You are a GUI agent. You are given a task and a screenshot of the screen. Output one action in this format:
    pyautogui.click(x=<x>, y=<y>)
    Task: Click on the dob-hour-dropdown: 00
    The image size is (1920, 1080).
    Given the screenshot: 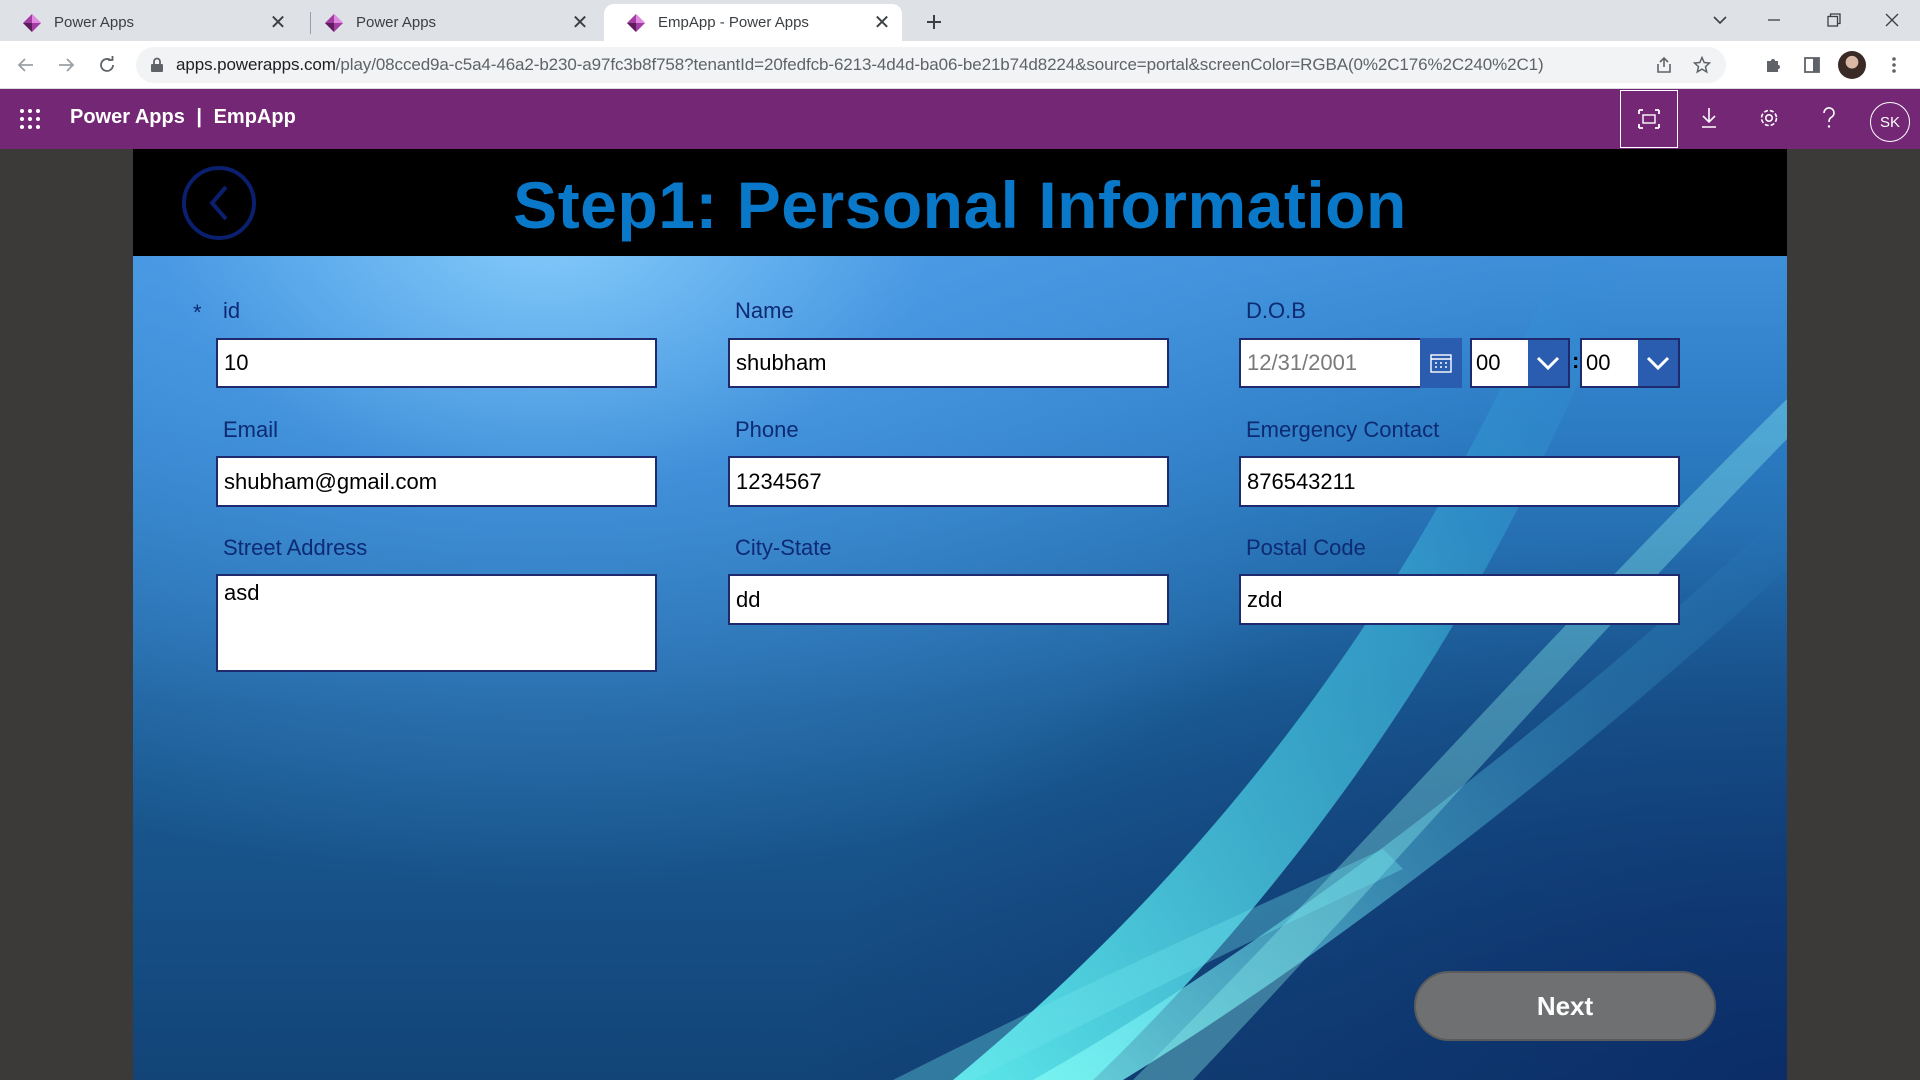 What is the action you would take?
    pyautogui.click(x=1520, y=363)
    